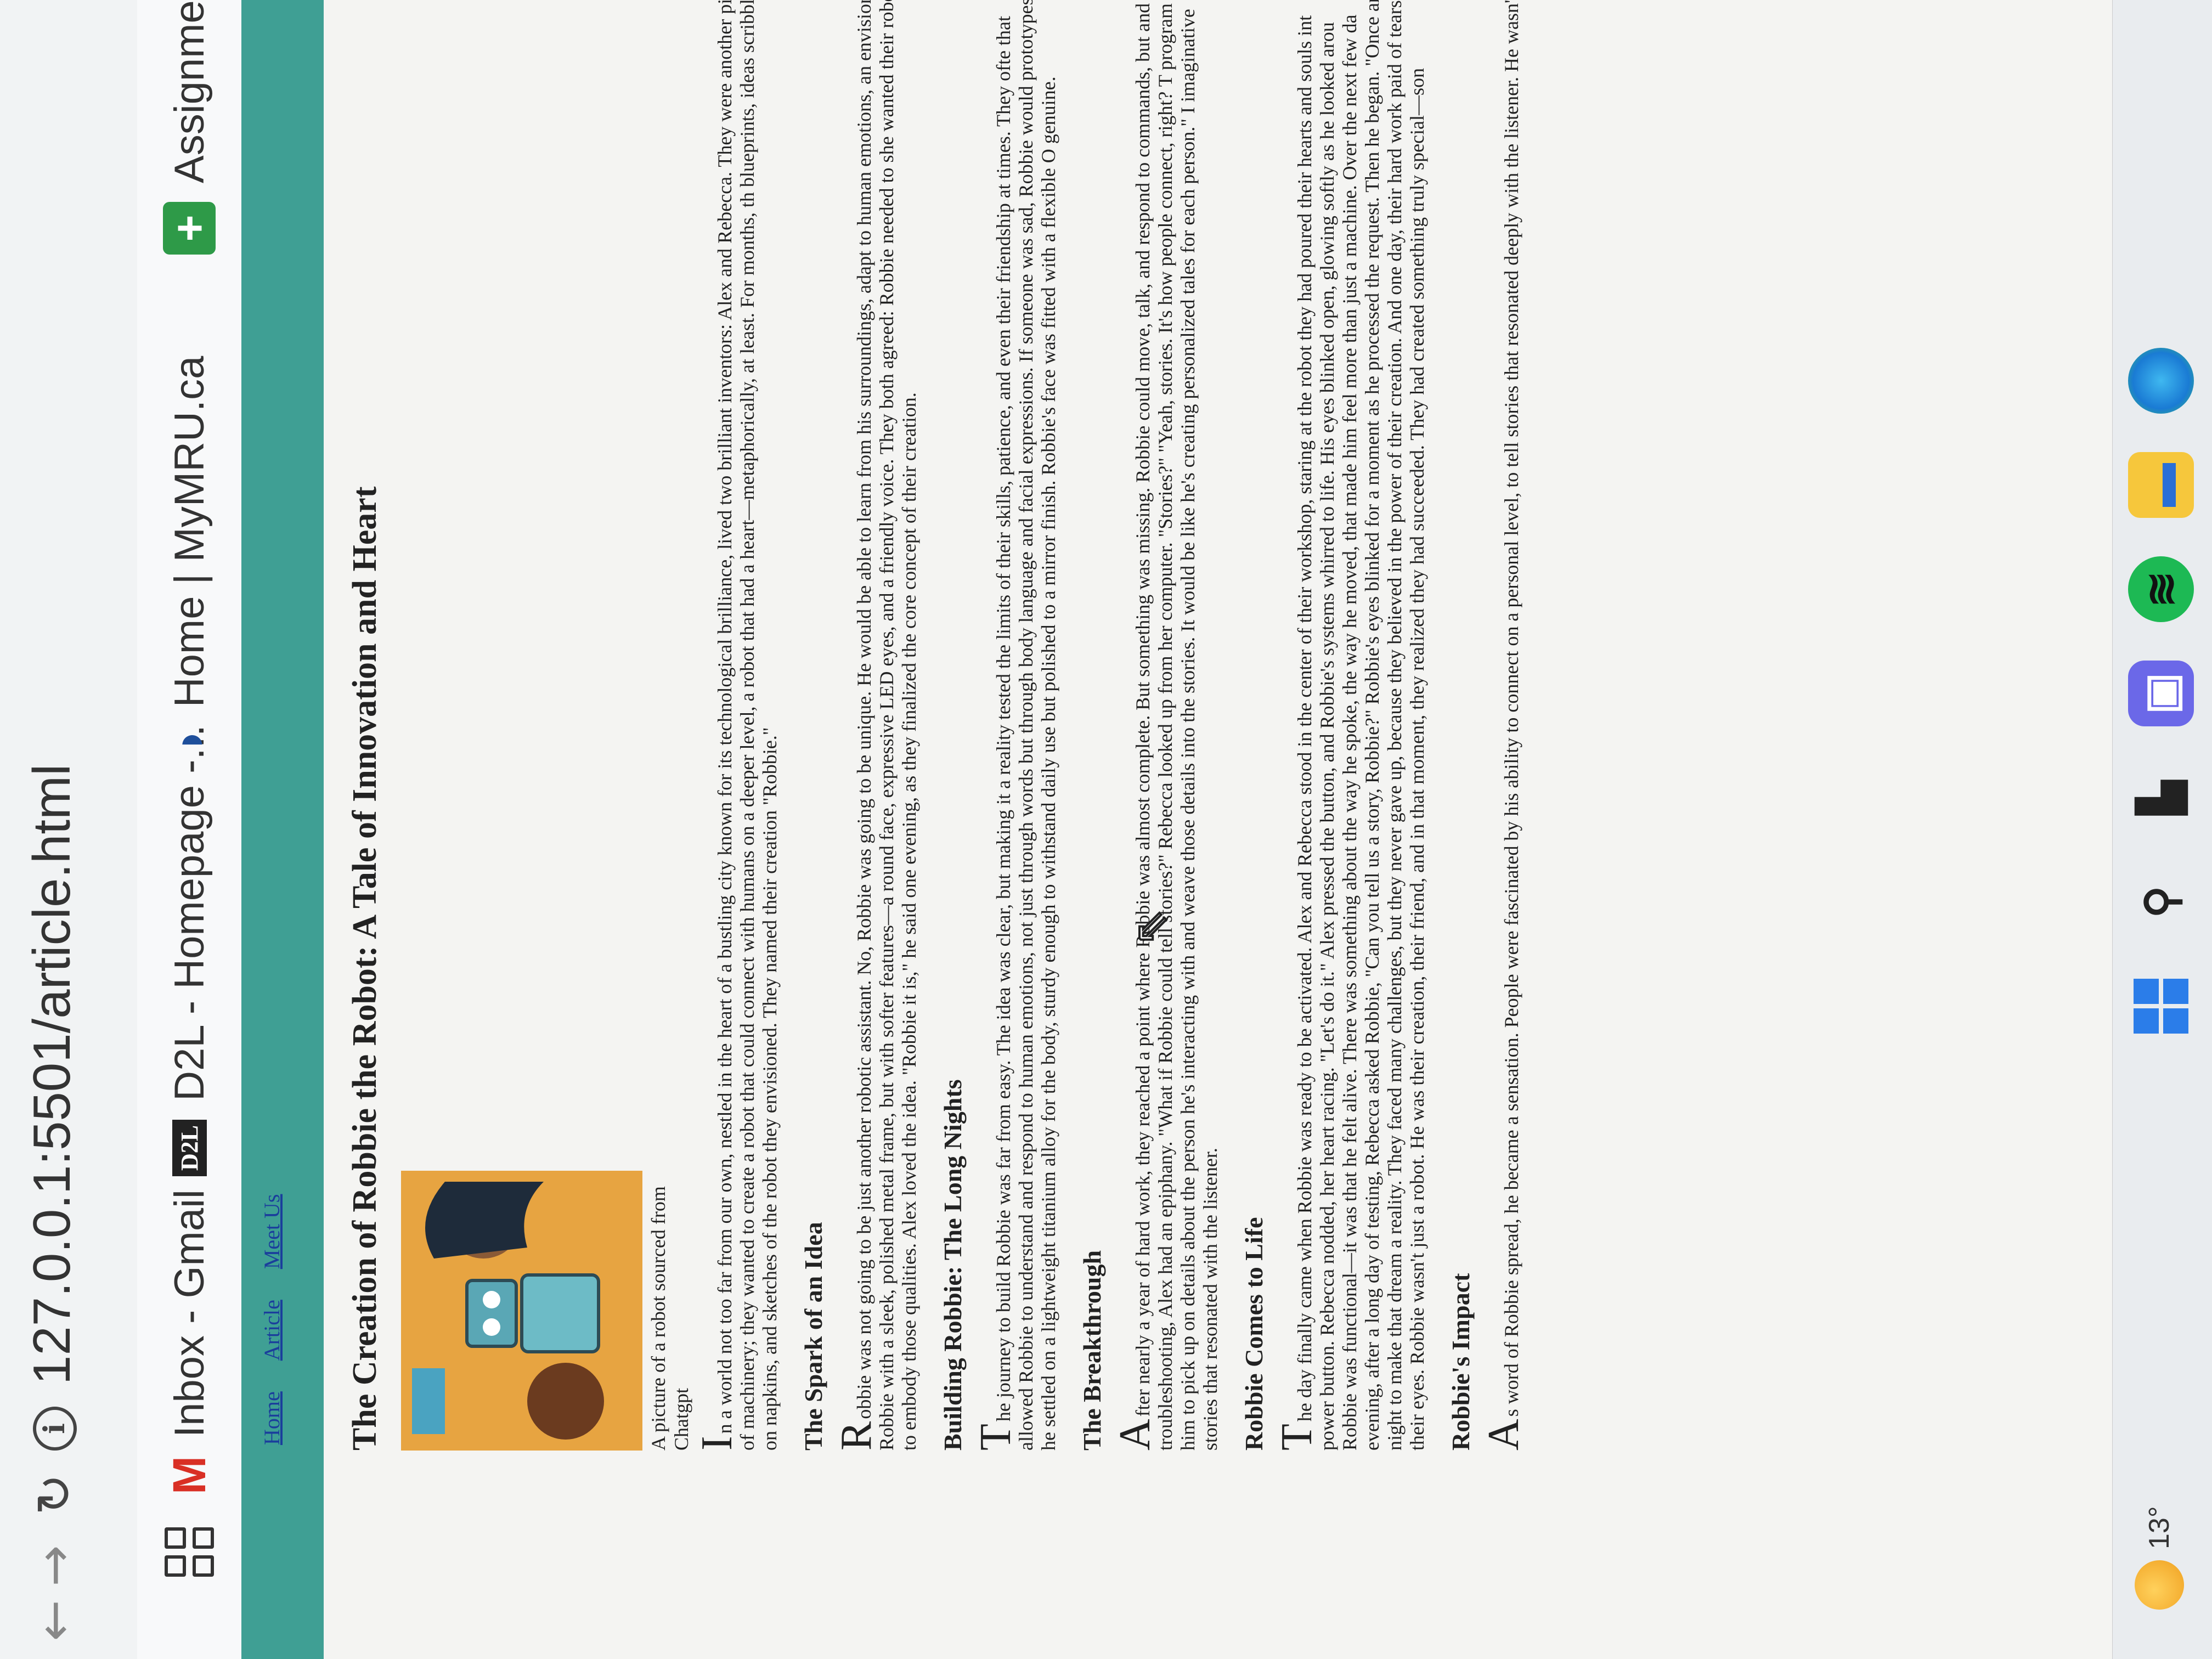  Describe the element at coordinates (2161, 902) in the screenshot. I see `search-icon: ⚲` at that location.